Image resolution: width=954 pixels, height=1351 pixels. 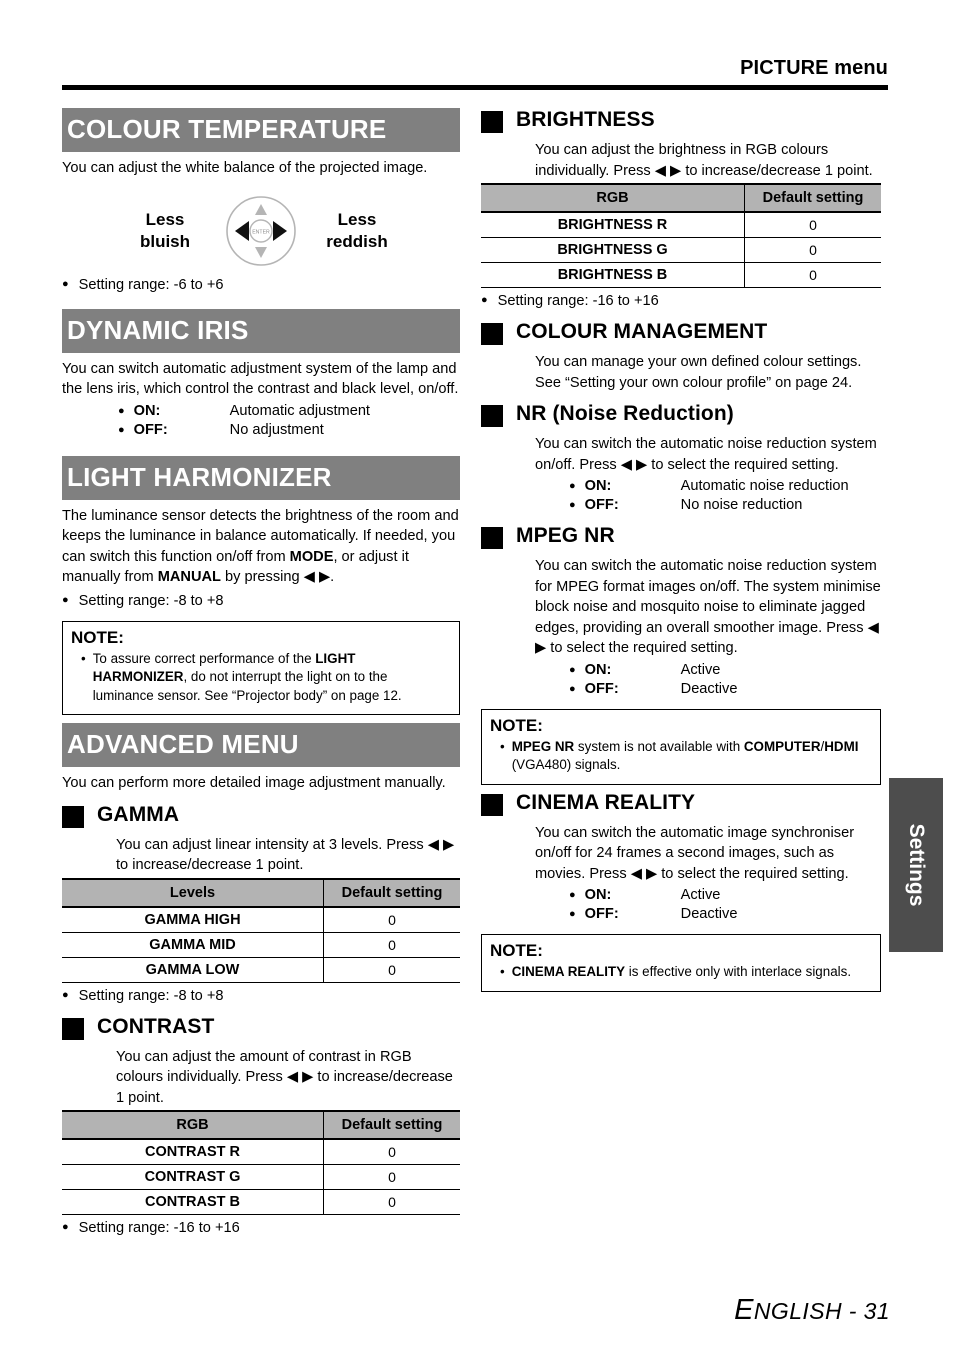 What do you see at coordinates (261, 745) in the screenshot?
I see `section-heading-advanced-menu: ADVANCED MENU` at bounding box center [261, 745].